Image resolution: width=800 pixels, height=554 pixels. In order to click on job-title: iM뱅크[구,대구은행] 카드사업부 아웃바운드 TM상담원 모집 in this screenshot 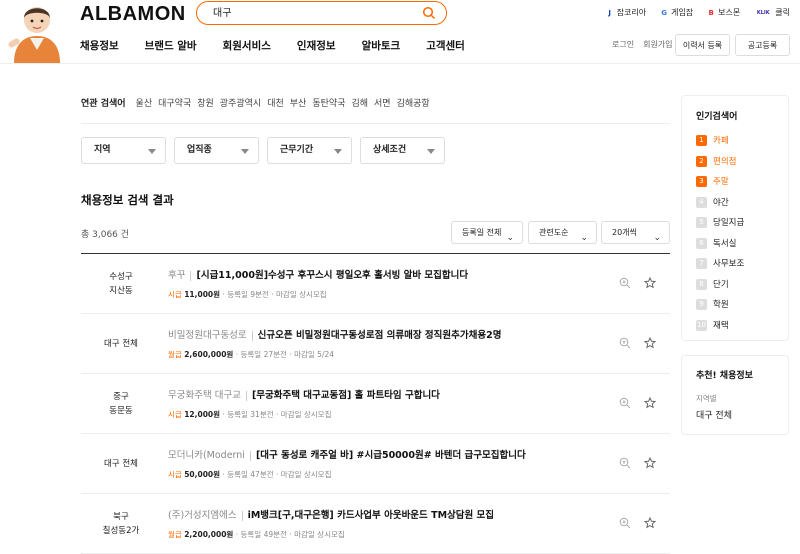, I will do `click(371, 515)`.